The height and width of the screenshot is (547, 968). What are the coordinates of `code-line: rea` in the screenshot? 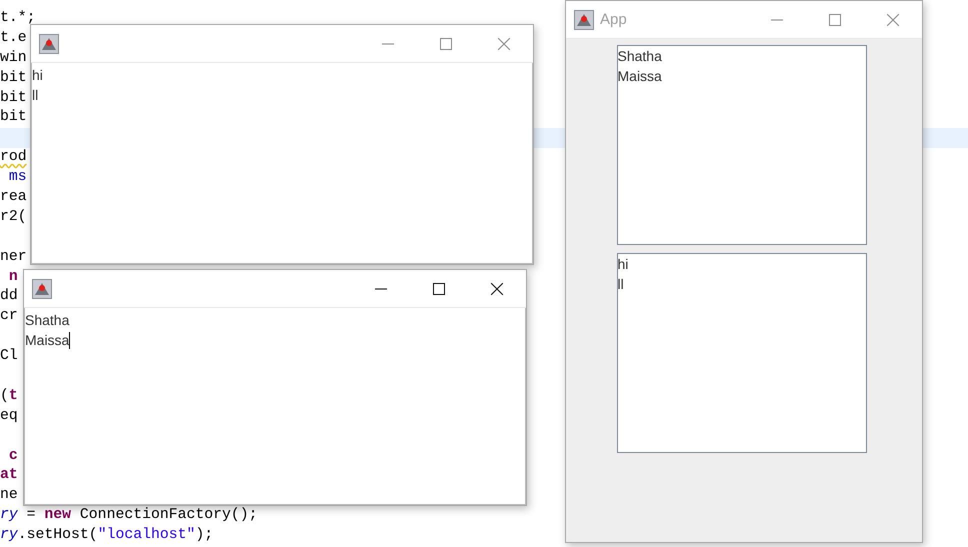 It's located at (13, 197).